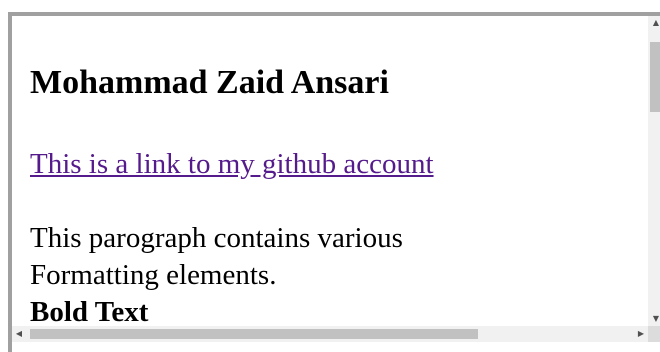  What do you see at coordinates (232, 164) in the screenshot?
I see `github-link: This is a link to my github account` at bounding box center [232, 164].